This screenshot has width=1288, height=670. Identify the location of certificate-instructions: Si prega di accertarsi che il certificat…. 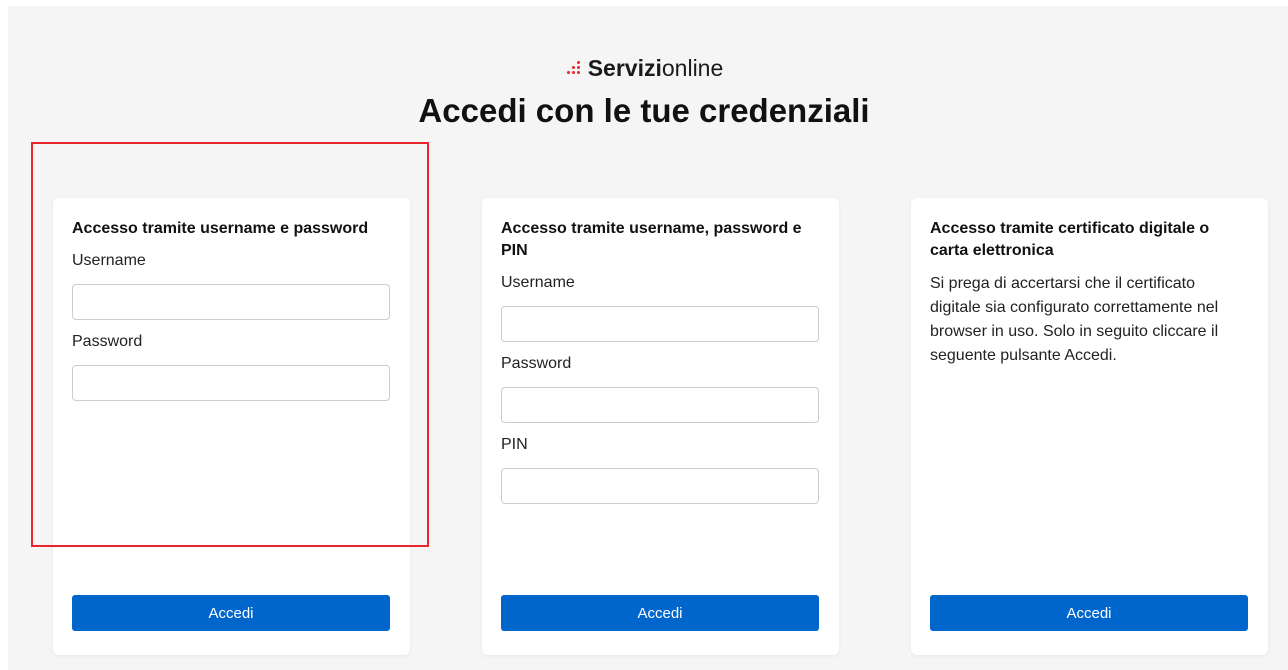
(1074, 319).